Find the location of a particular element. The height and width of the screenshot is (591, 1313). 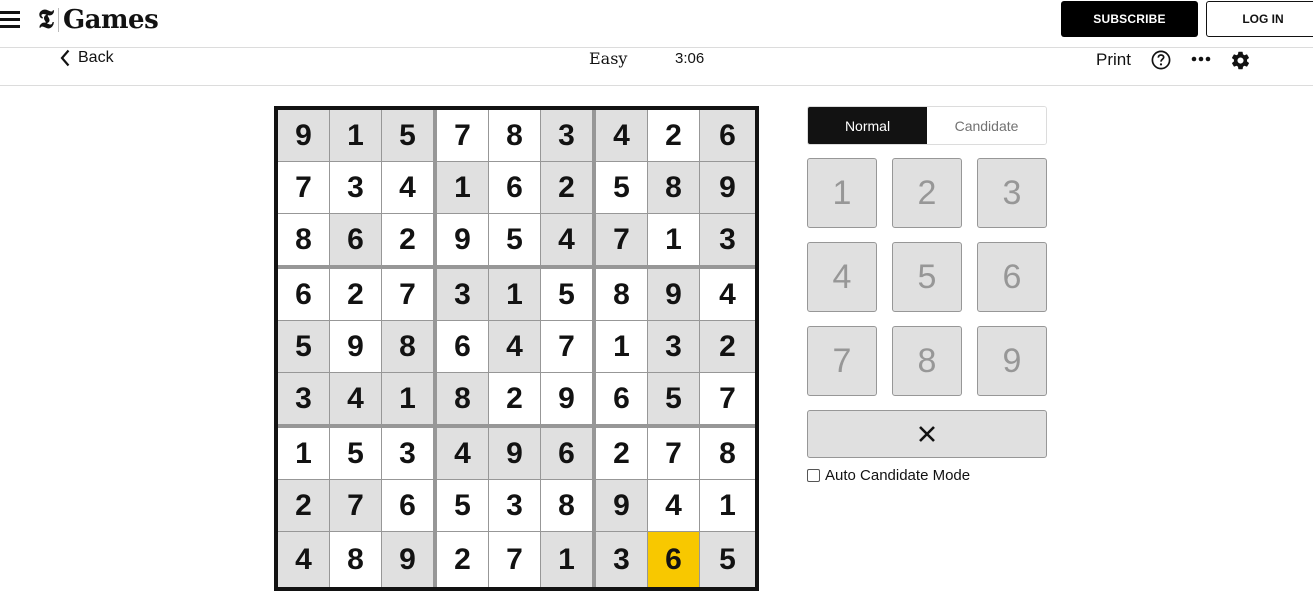

numpad-button-6: 6 is located at coordinates (1012, 277).